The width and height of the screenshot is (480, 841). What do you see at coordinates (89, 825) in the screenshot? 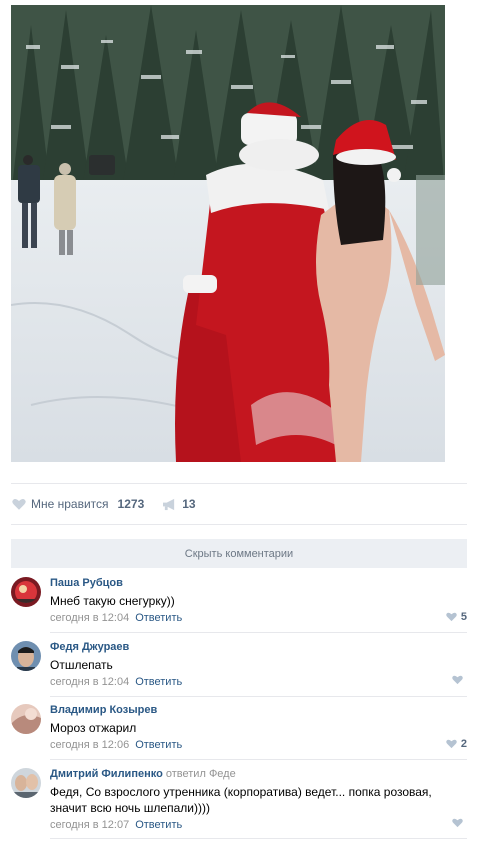
I see `comment-time: сегодня в 12:07` at bounding box center [89, 825].